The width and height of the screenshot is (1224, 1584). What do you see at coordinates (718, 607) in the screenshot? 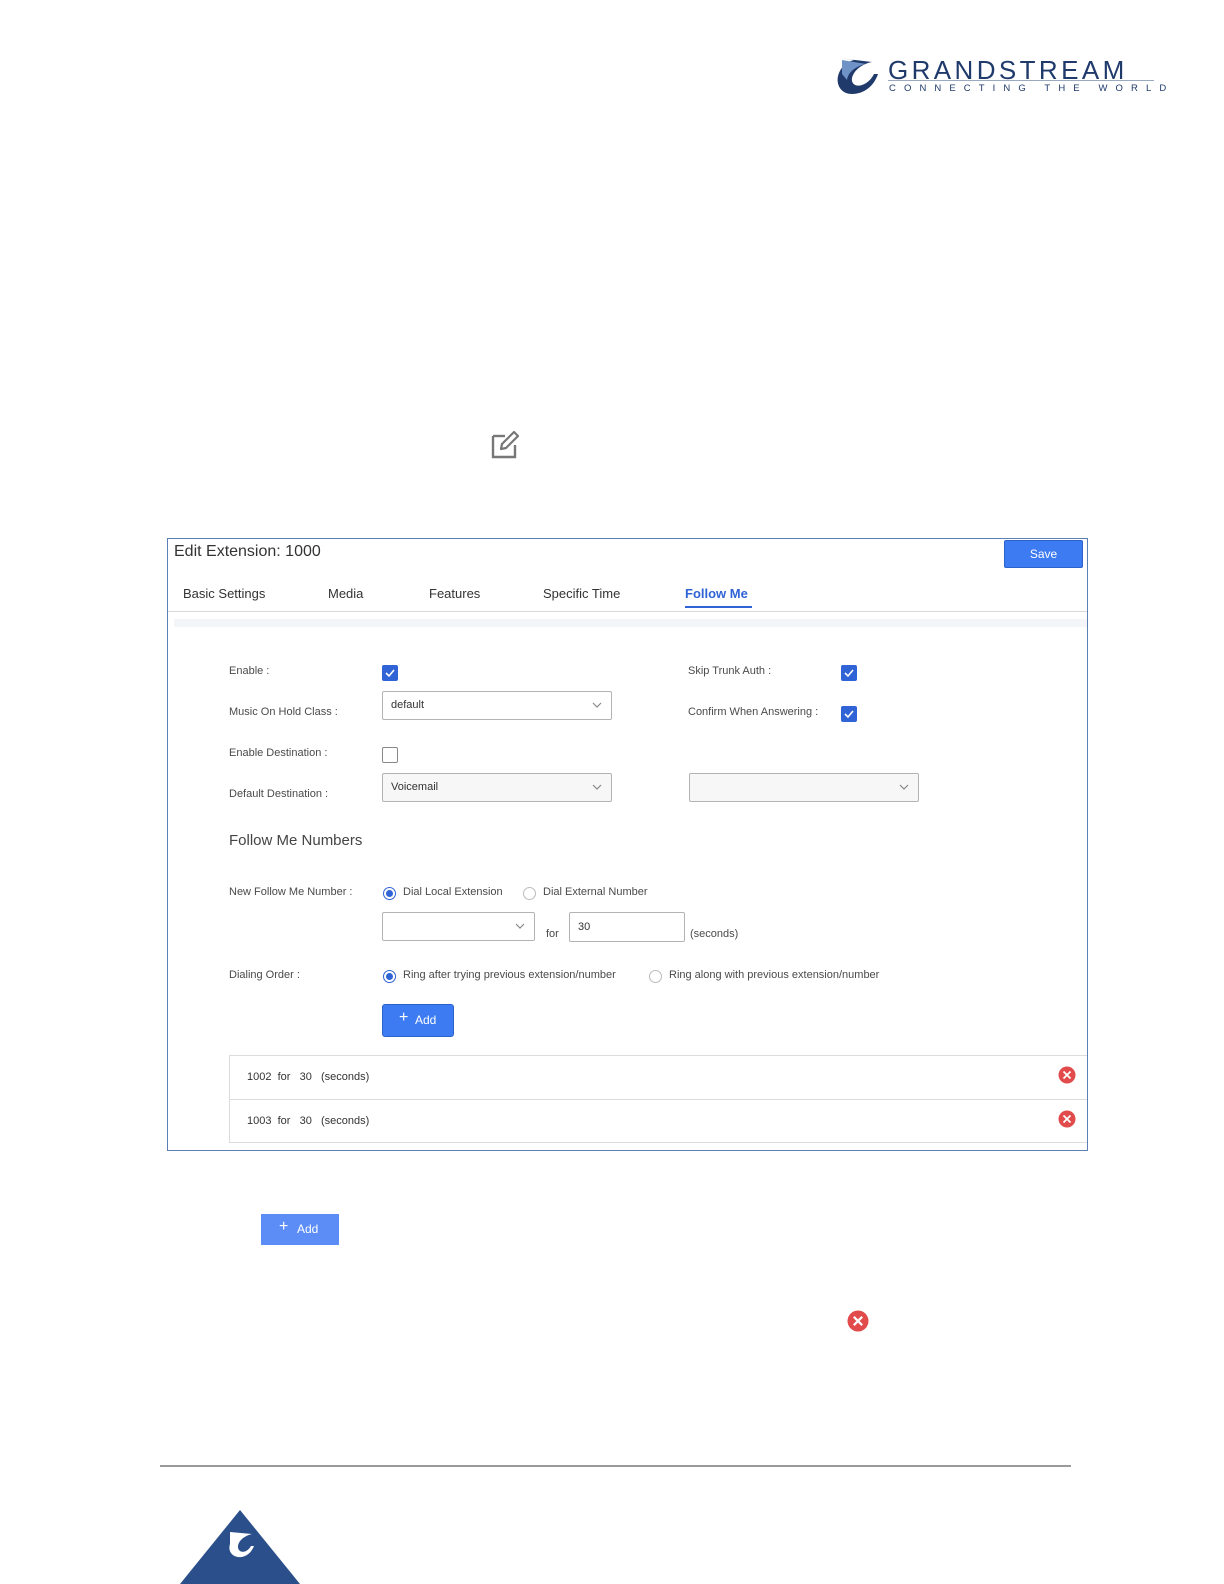
I see `active-tab-indicator` at bounding box center [718, 607].